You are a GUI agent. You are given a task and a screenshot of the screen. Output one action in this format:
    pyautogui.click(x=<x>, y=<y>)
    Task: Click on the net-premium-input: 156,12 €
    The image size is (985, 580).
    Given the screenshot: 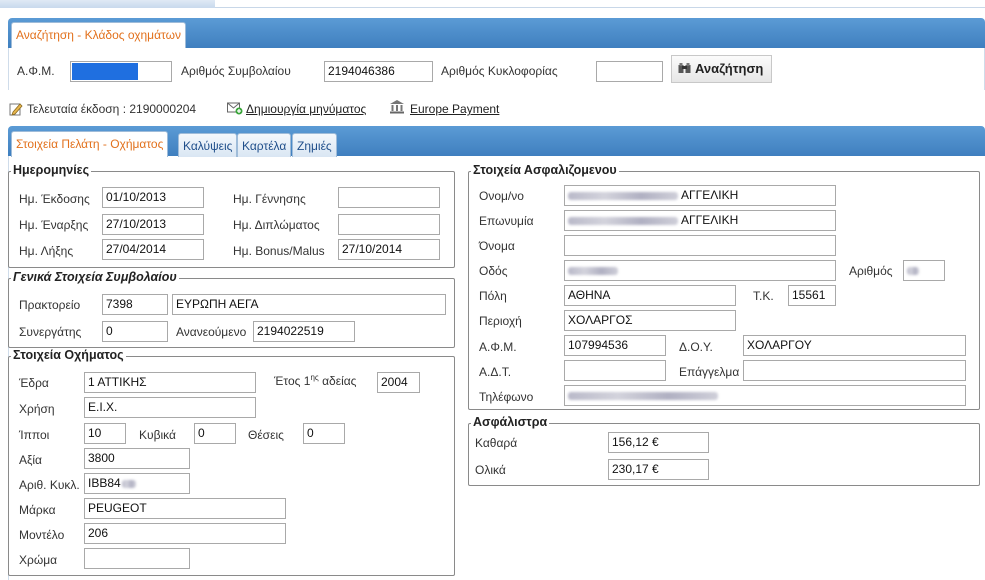 What is the action you would take?
    pyautogui.click(x=658, y=442)
    